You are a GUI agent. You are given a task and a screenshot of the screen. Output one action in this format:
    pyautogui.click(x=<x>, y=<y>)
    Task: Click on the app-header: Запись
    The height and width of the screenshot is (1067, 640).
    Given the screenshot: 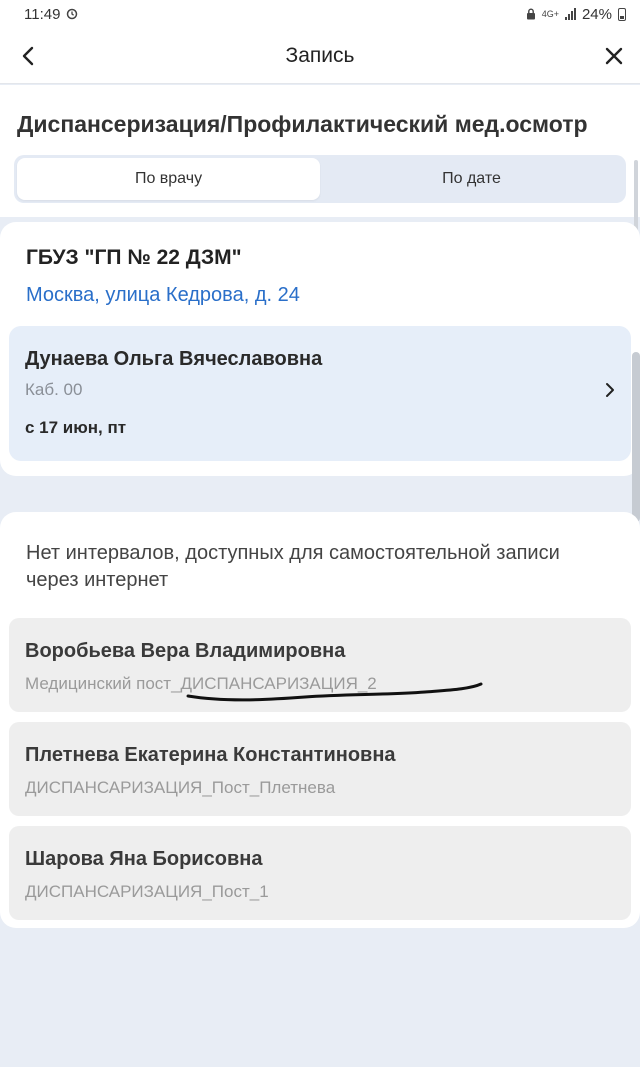 What is the action you would take?
    pyautogui.click(x=320, y=56)
    